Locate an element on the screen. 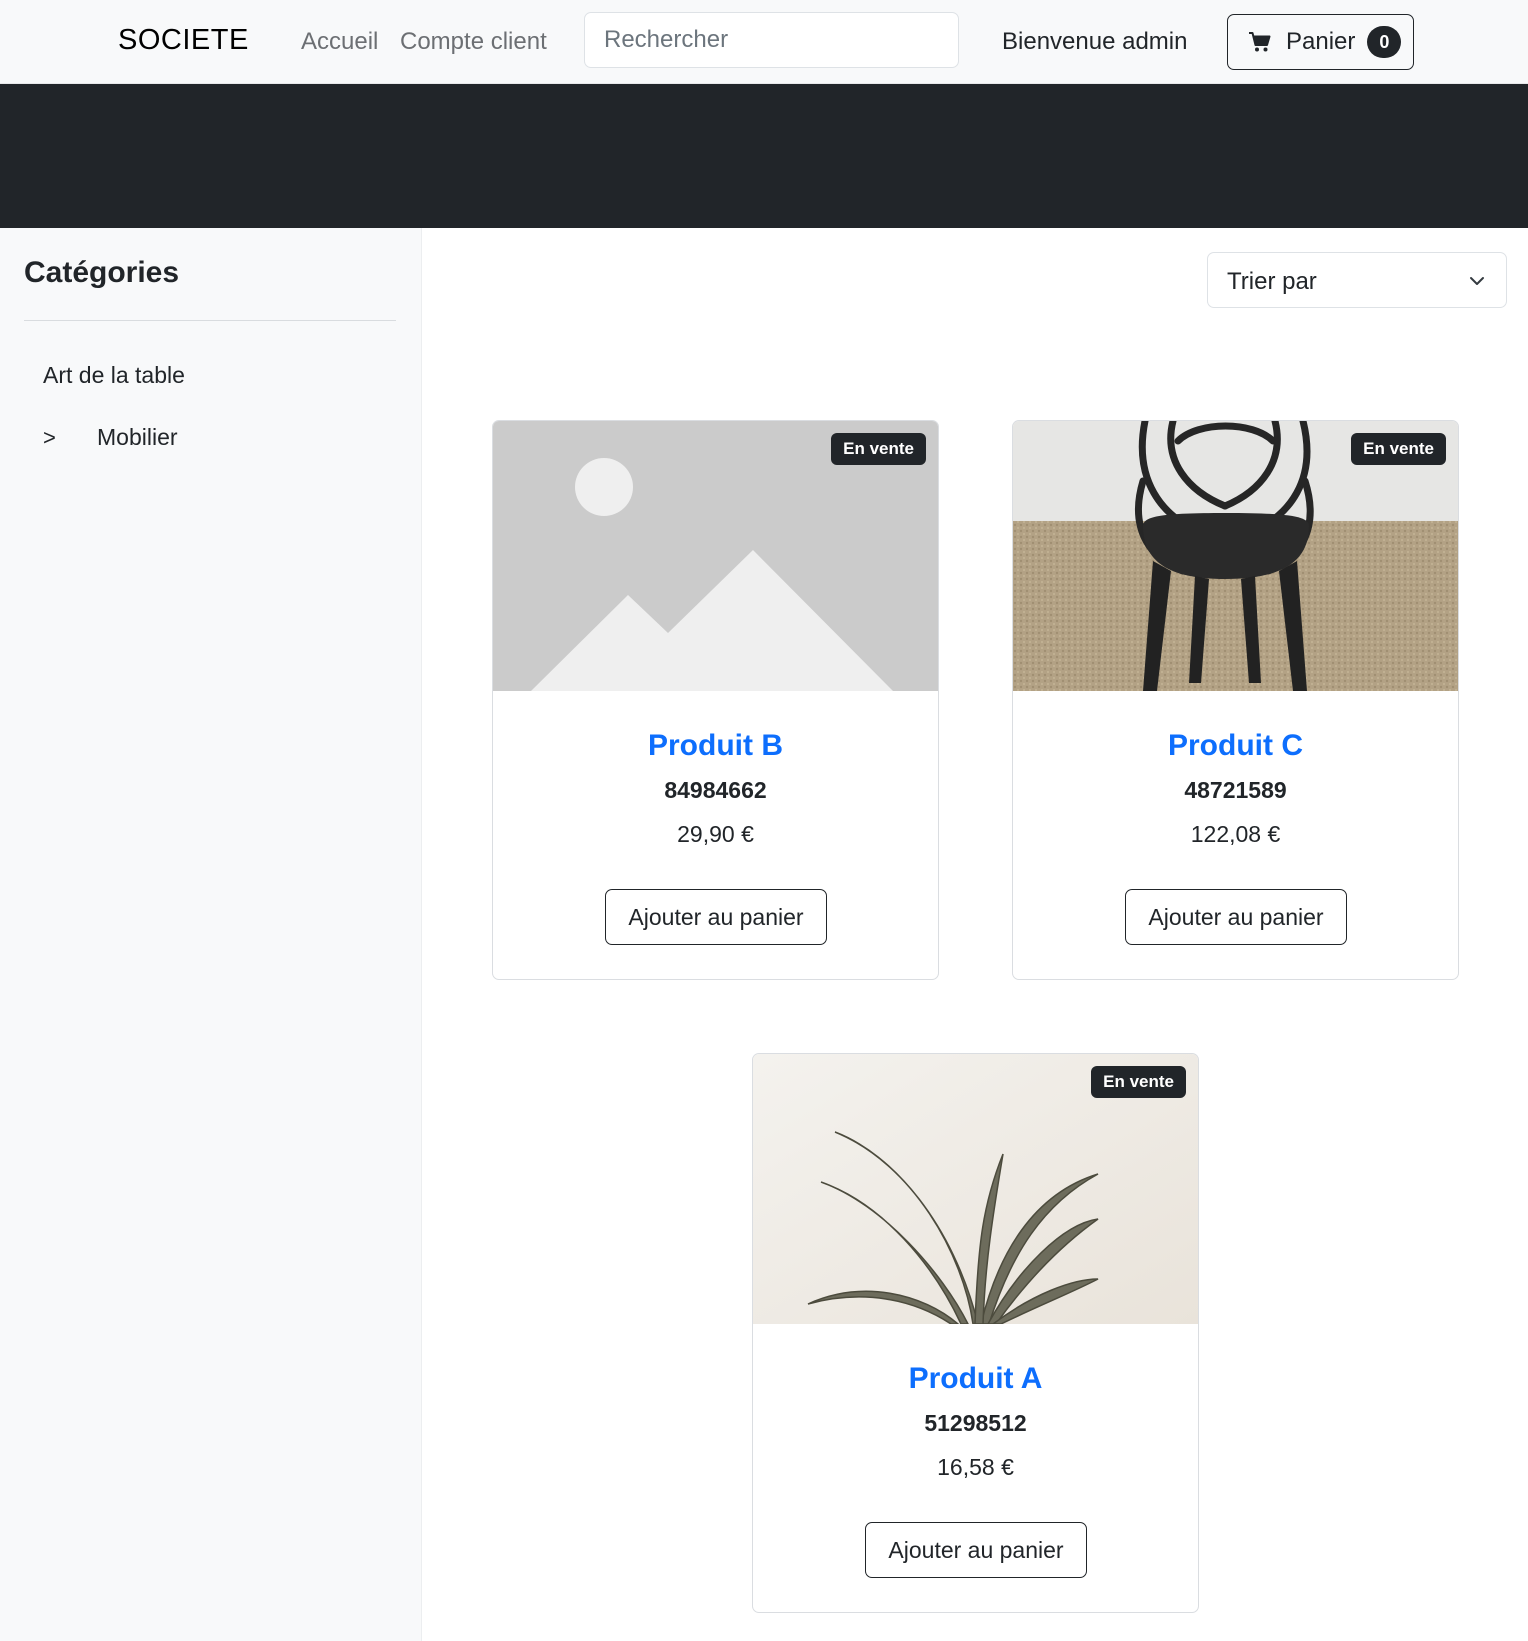  hero-banner is located at coordinates (764, 156).